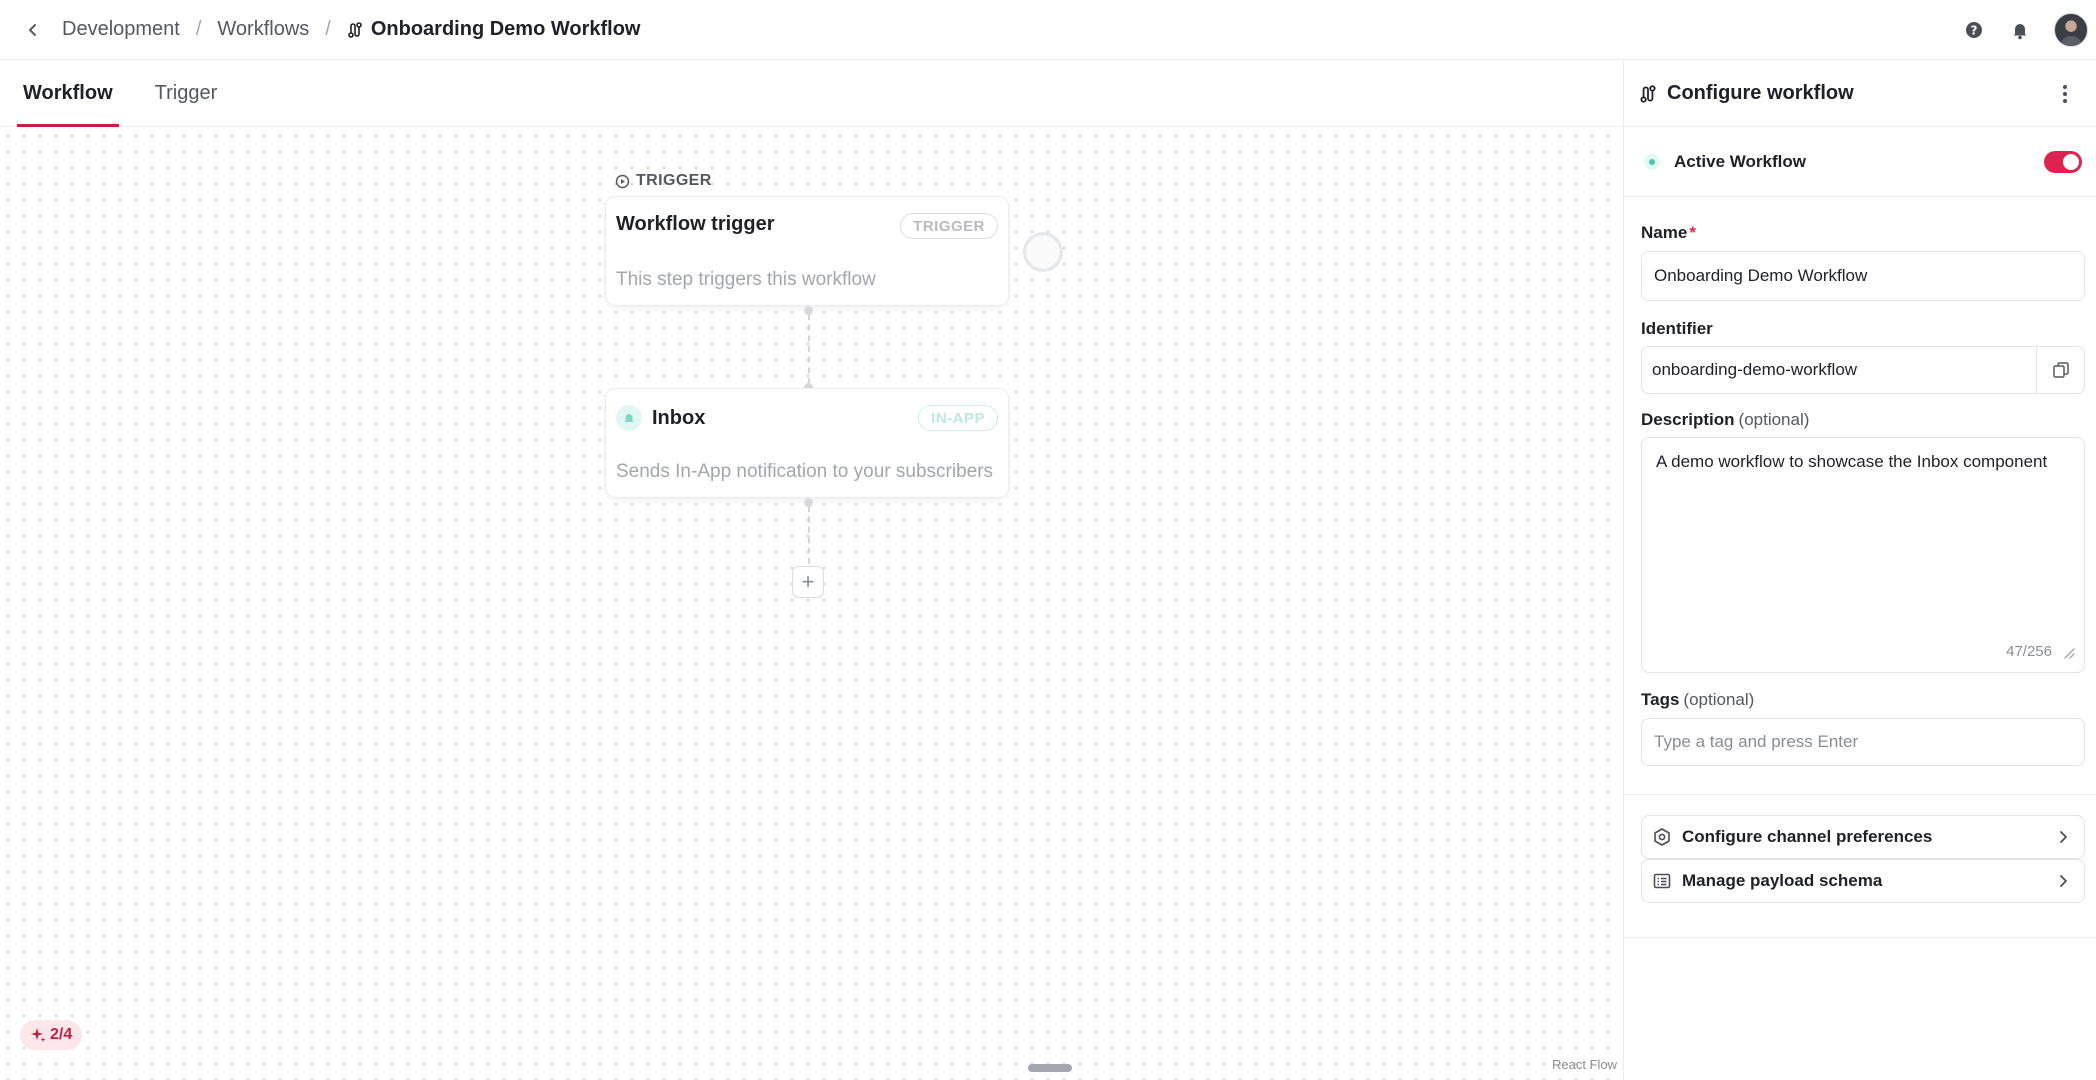 The image size is (2096, 1080). I want to click on tags-label: Tags (optional), so click(1698, 699).